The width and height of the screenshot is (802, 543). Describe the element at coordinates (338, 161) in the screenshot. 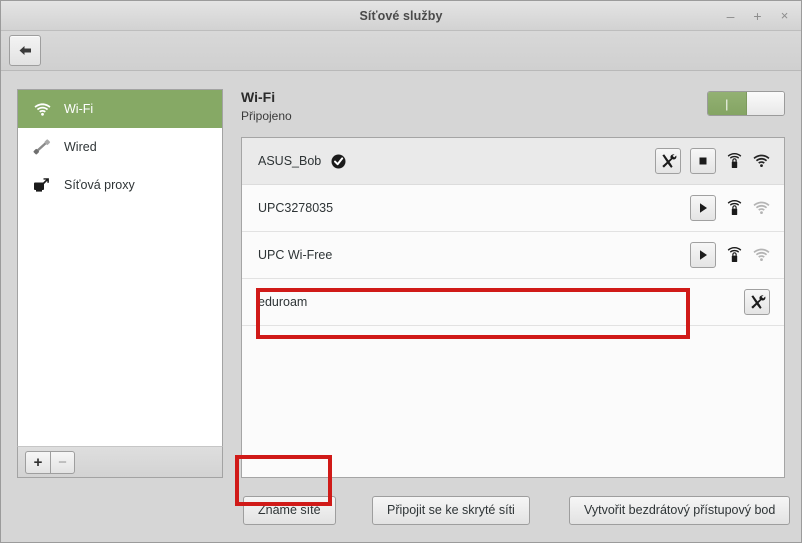

I see `connected-check-icon` at that location.